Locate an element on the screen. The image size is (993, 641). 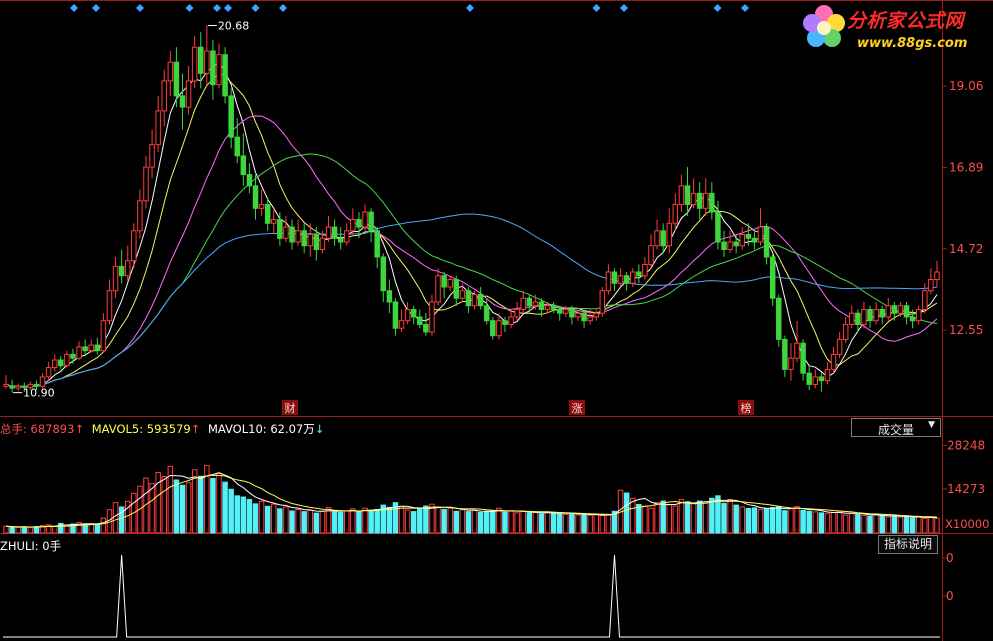
volume-tick-label: 14273 is located at coordinates (966, 489).